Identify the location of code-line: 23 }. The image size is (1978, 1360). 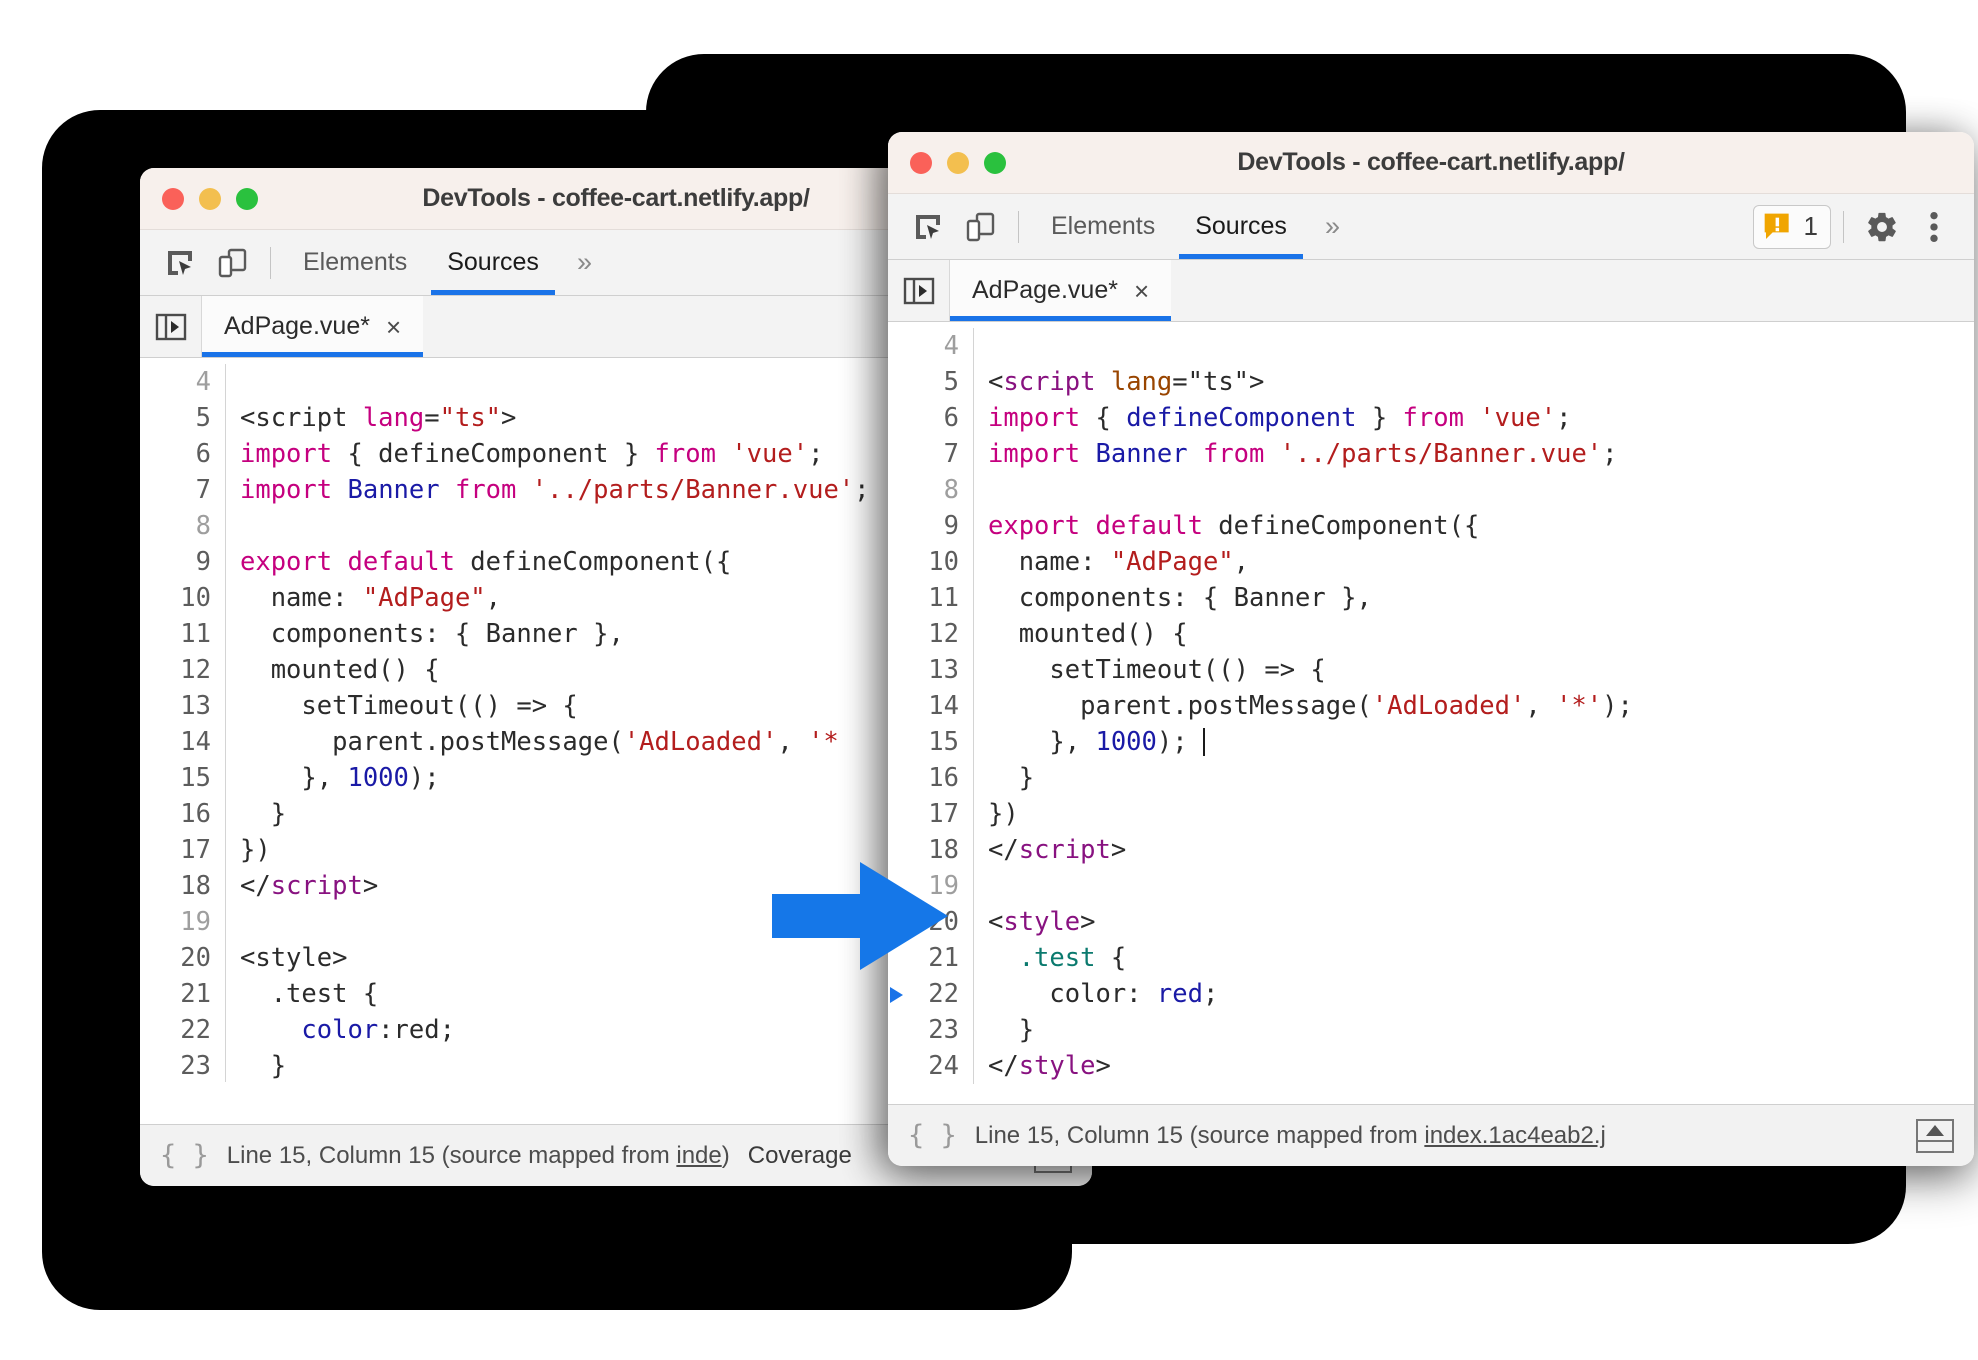
(1431, 1030).